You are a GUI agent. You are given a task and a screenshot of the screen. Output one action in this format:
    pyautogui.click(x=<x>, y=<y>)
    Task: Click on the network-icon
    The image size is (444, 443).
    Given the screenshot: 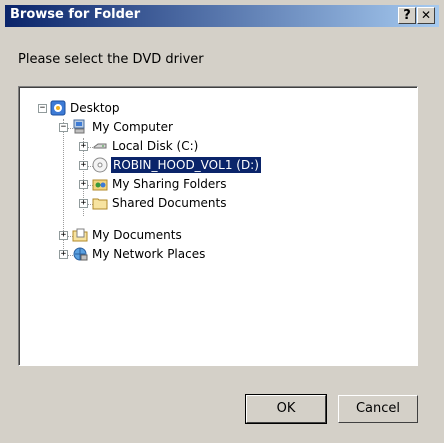 What is the action you would take?
    pyautogui.click(x=80, y=254)
    